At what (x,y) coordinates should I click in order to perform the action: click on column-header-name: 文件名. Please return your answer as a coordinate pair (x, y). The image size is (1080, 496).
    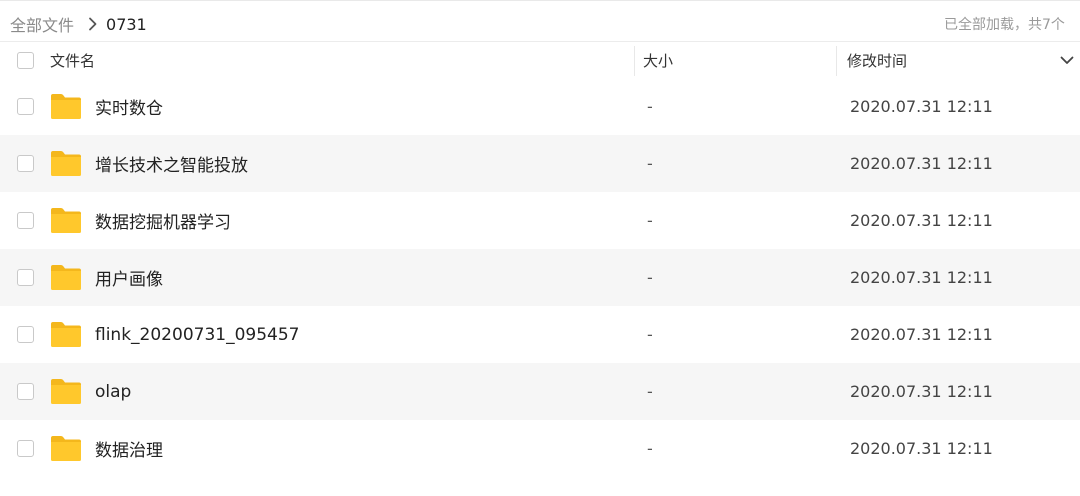
    Looking at the image, I should click on (72, 60).